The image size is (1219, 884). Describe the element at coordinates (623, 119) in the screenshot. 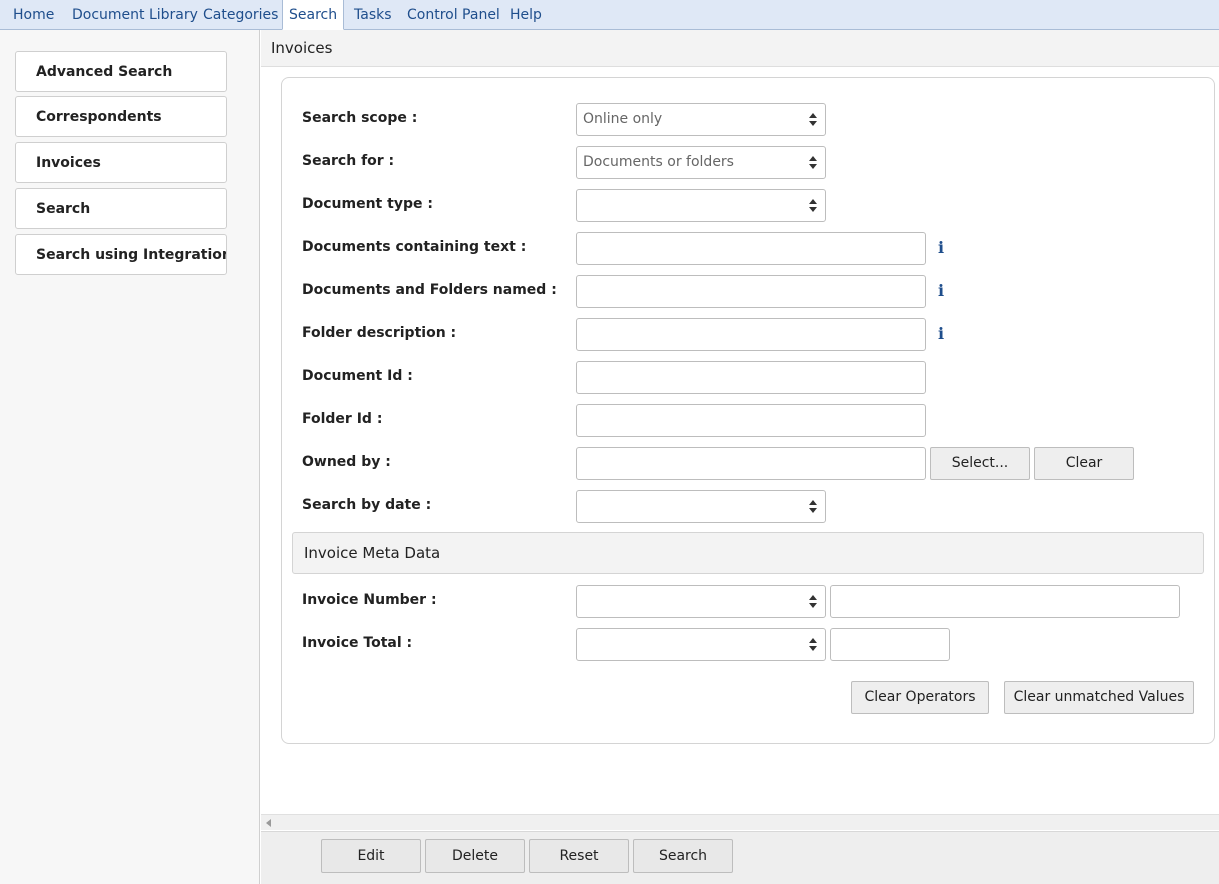

I see `search-scope-value: Online only` at that location.